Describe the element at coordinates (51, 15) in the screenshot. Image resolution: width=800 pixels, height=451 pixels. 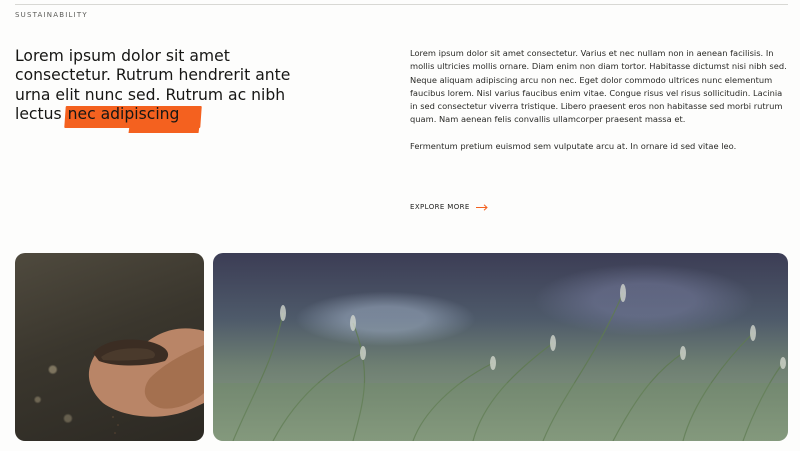
I see `section-label: SUSTAINABILITY` at that location.